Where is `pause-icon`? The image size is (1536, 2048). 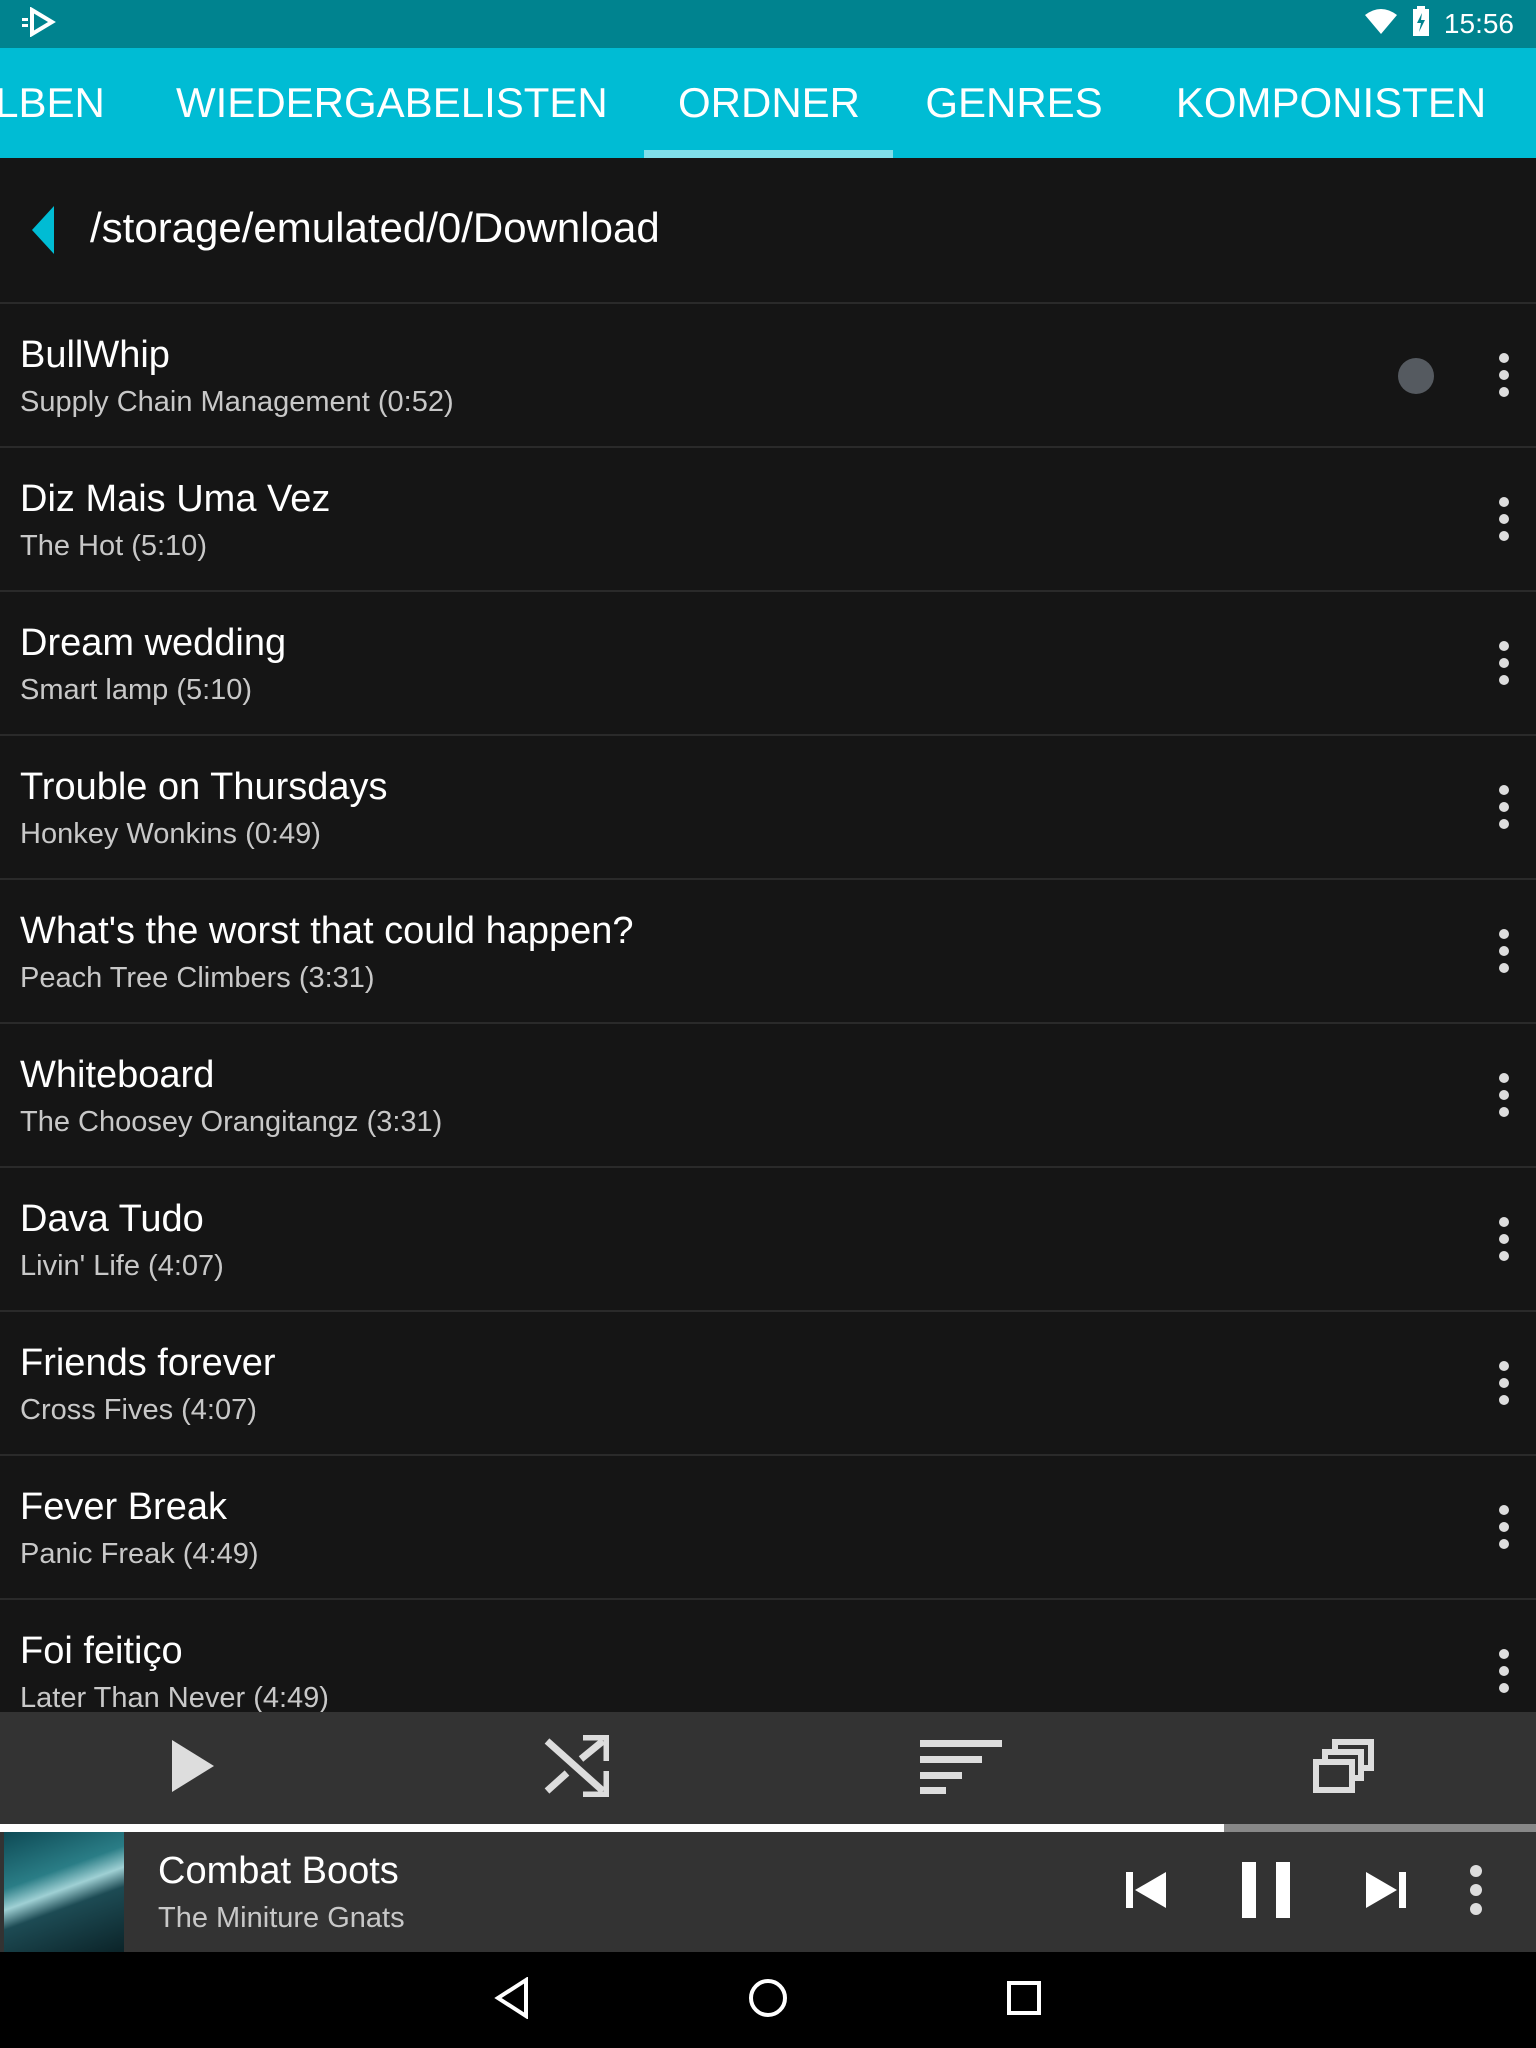
pause-icon is located at coordinates (1266, 1892).